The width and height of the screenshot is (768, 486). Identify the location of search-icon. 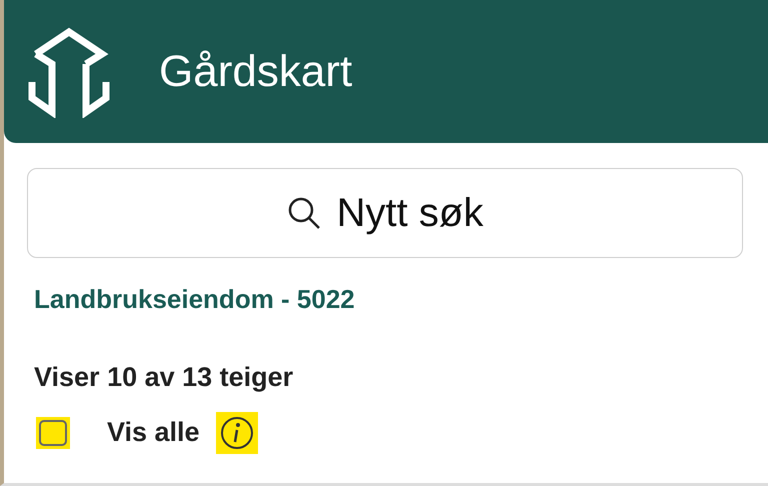
(303, 213).